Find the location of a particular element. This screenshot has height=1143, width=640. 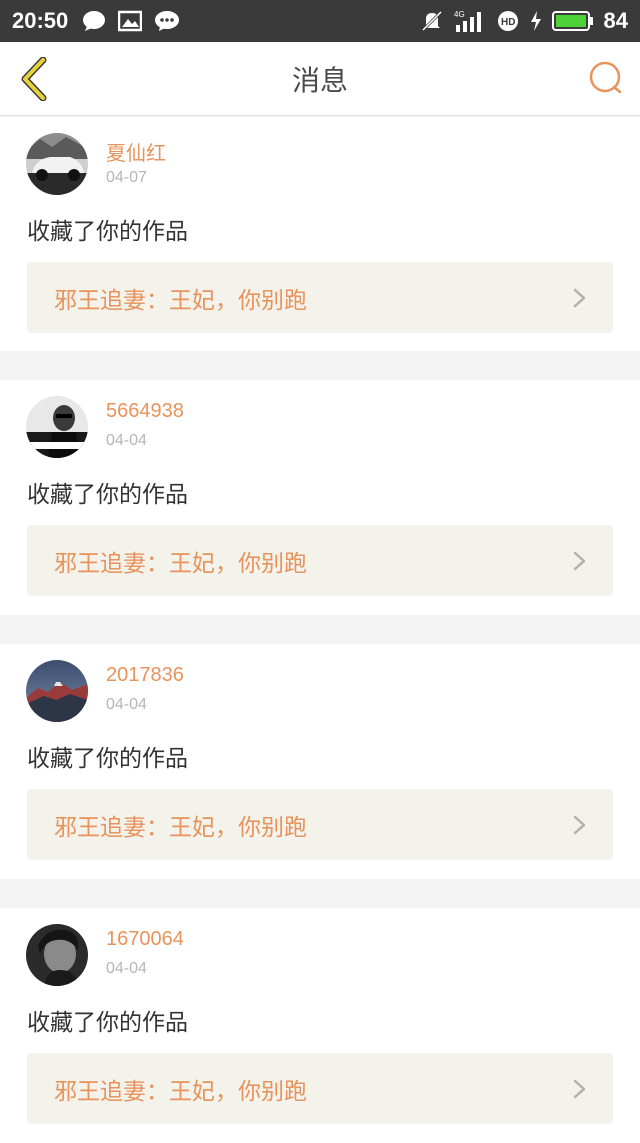

mute-icon is located at coordinates (432, 21).